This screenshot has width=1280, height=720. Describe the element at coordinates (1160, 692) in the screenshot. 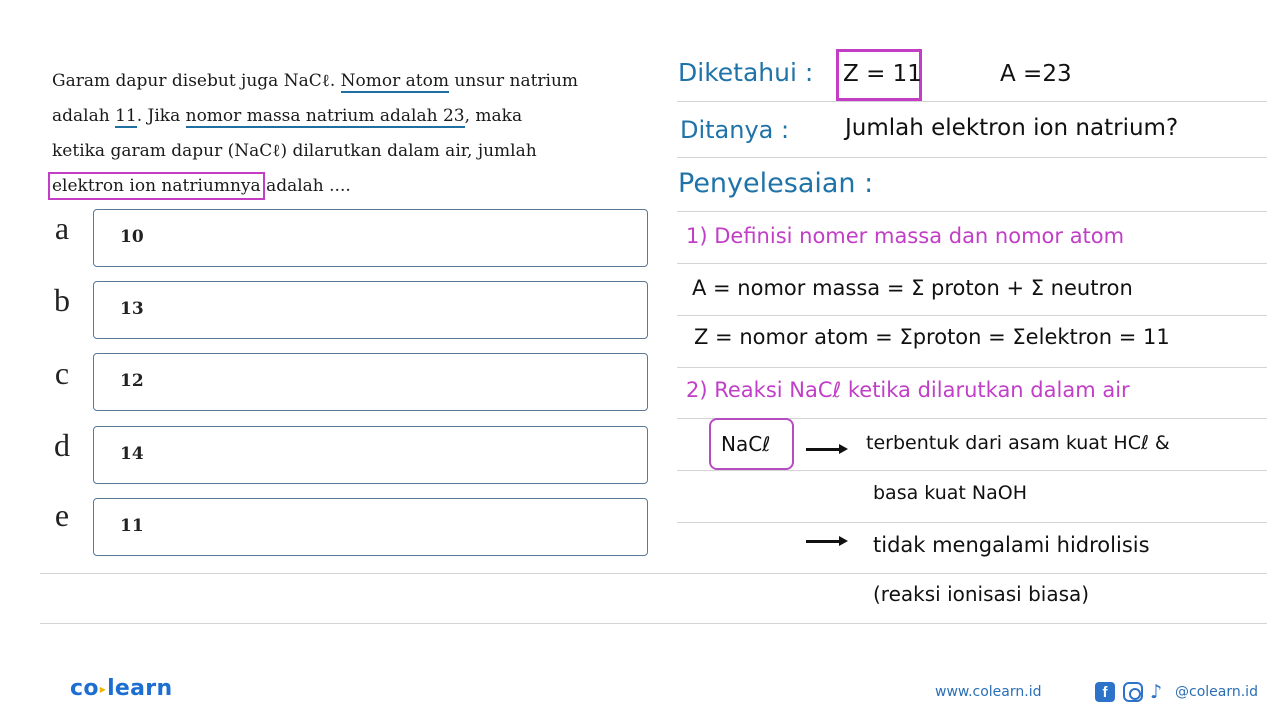

I see `tiktok-icon: ♪` at that location.